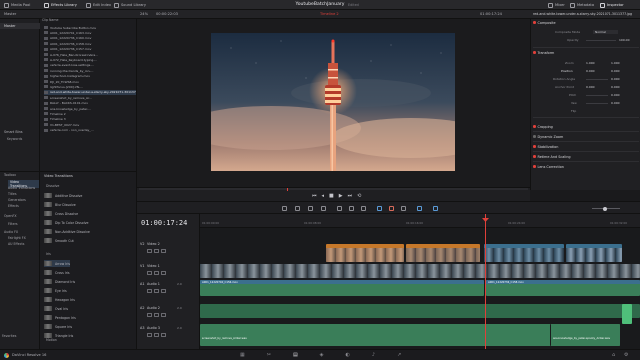 This screenshot has height=360, width=640. What do you see at coordinates (168, 272) in the screenshot?
I see `track-header-v1: V1 Video 1` at bounding box center [168, 272].